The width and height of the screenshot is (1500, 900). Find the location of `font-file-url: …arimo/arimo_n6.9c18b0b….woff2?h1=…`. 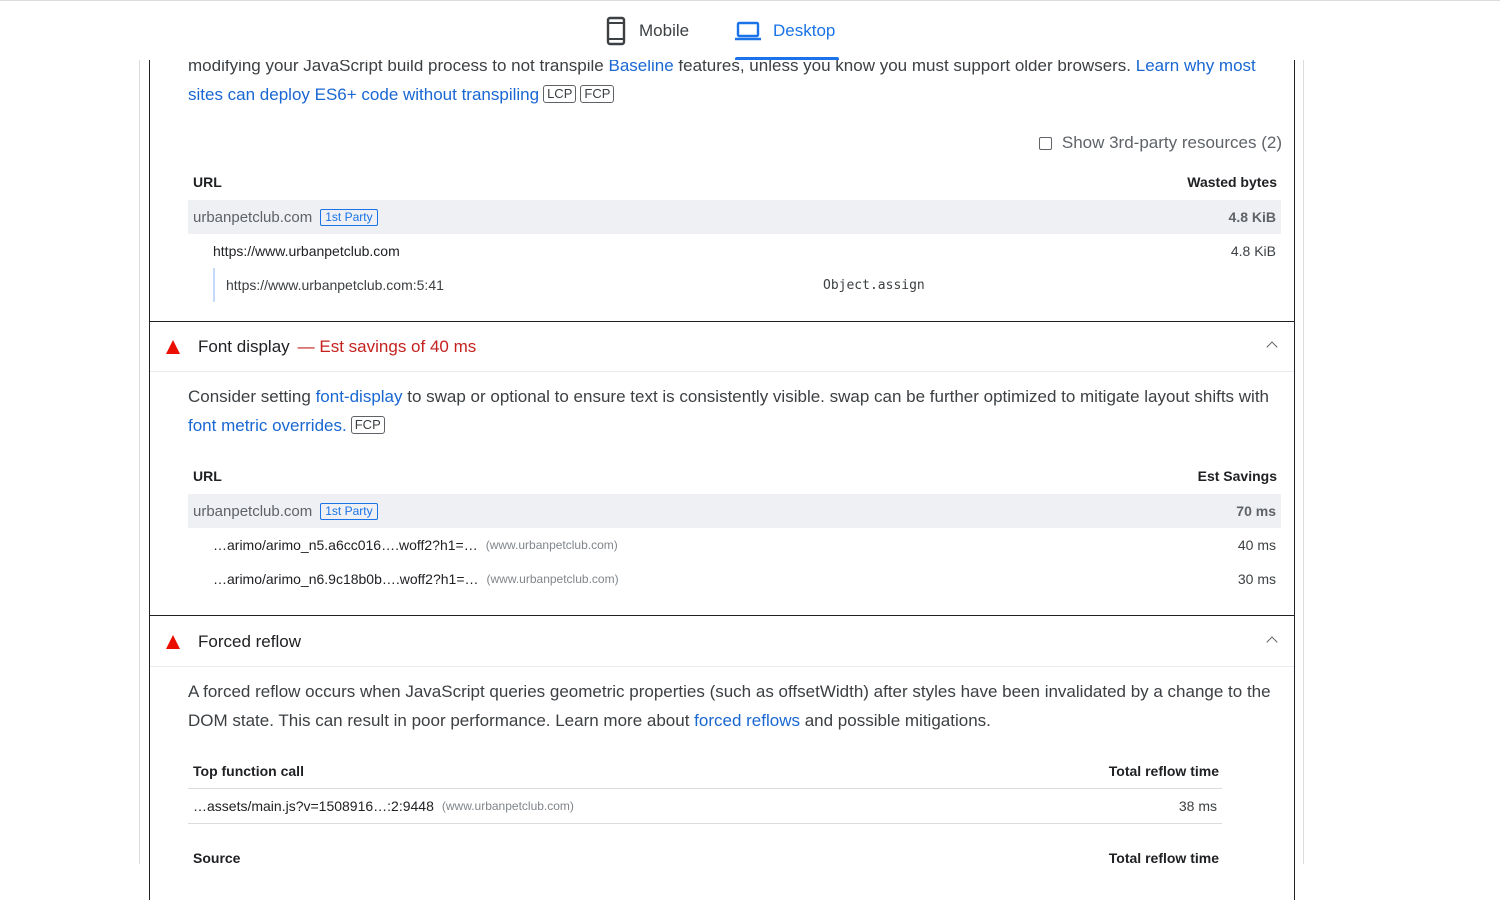

font-file-url: …arimo/arimo_n6.9c18b0b….woff2?h1=… is located at coordinates (346, 579).